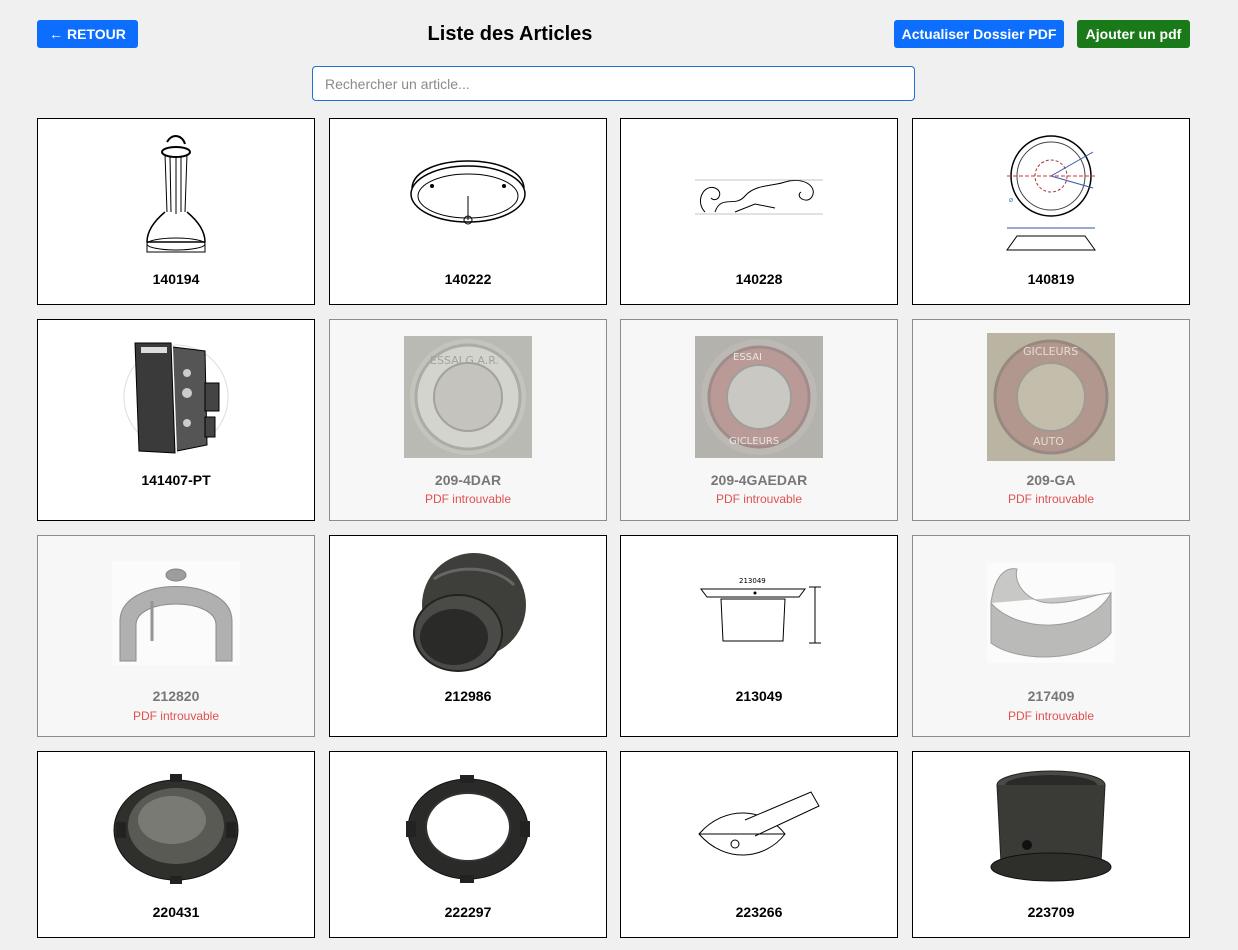 The width and height of the screenshot is (1238, 950). Describe the element at coordinates (759, 397) in the screenshot. I see `stamped-disc-red-icon: ESSAI GICLEURS` at that location.